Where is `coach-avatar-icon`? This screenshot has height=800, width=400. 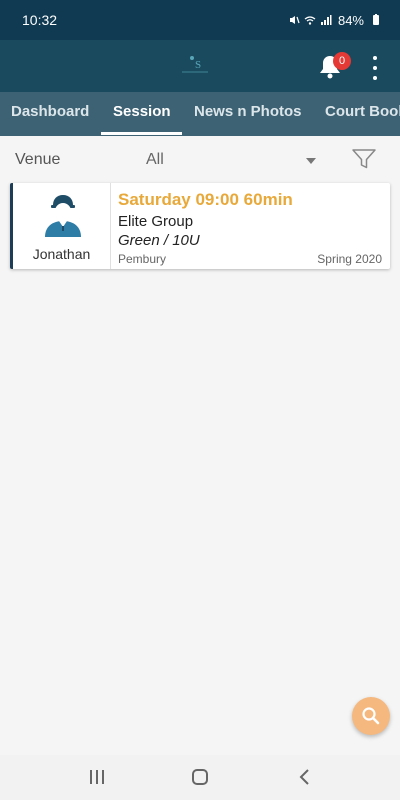 coach-avatar-icon is located at coordinates (63, 216).